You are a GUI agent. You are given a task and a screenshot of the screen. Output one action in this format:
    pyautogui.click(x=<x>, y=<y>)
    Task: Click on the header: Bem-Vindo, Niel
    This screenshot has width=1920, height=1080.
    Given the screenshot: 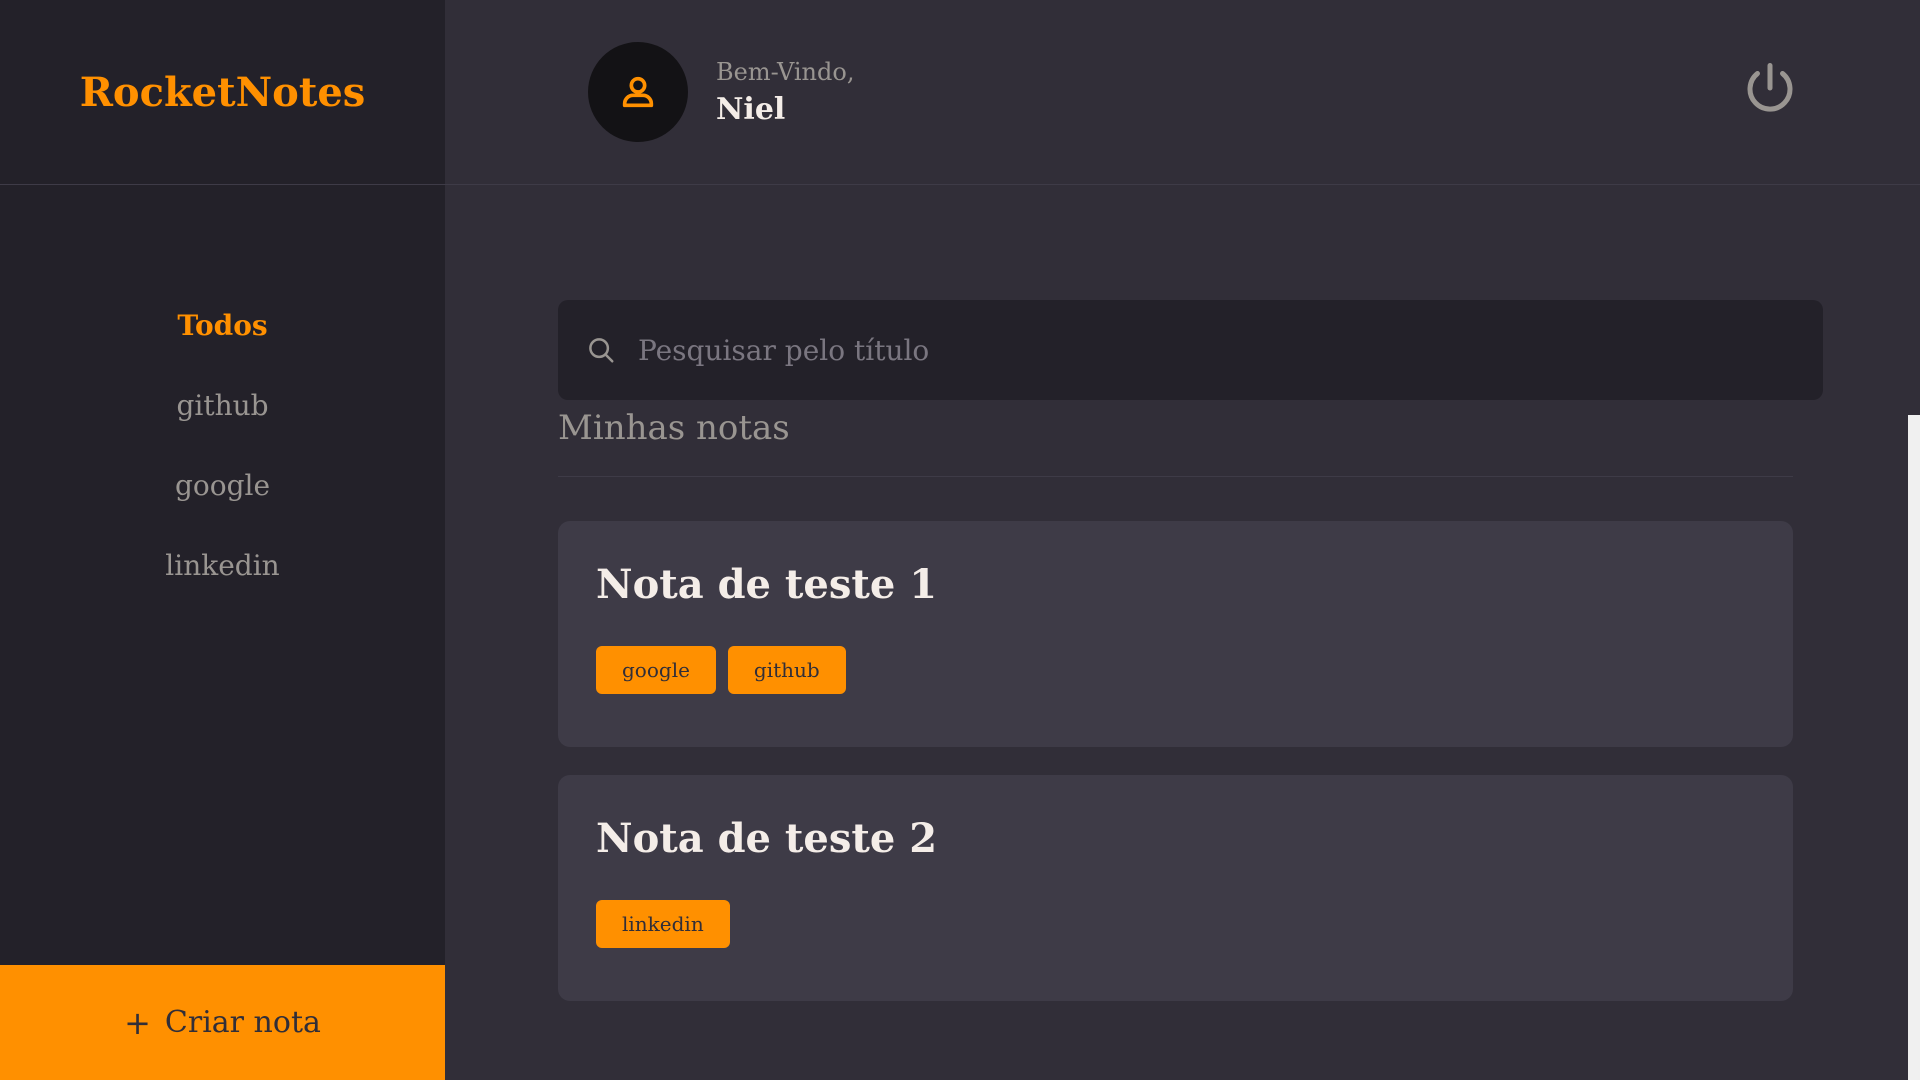 What is the action you would take?
    pyautogui.click(x=1182, y=92)
    